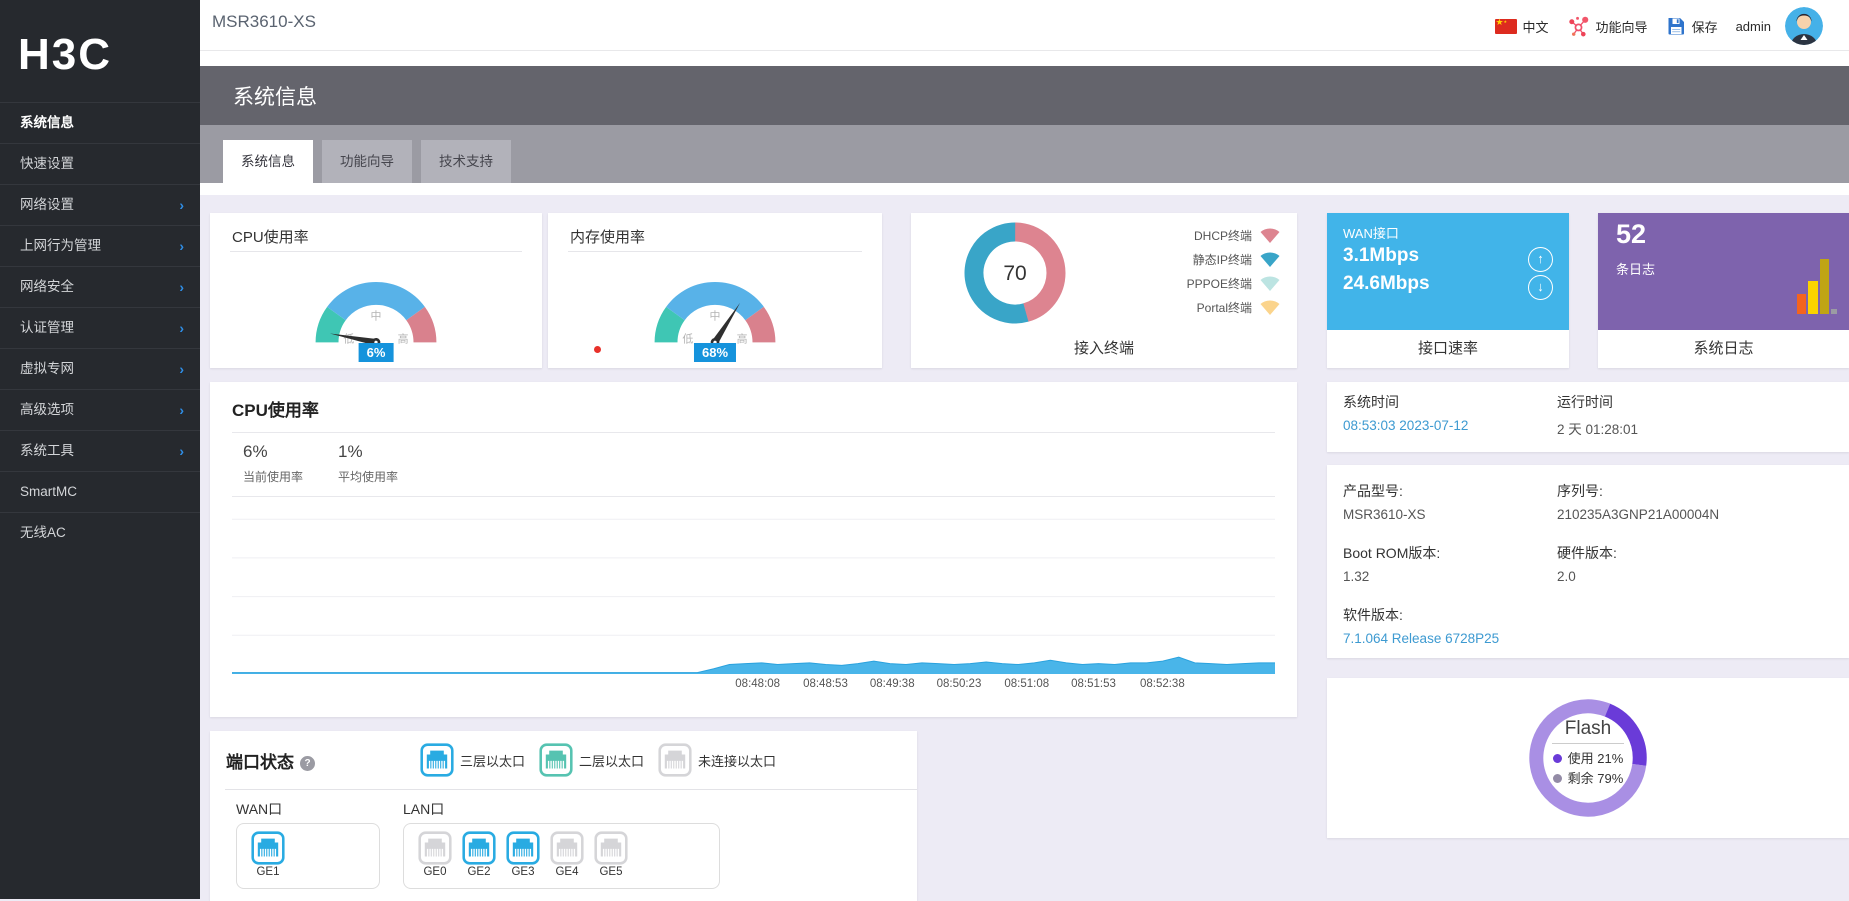  What do you see at coordinates (1588, 728) in the screenshot?
I see `flash-title: Flash` at bounding box center [1588, 728].